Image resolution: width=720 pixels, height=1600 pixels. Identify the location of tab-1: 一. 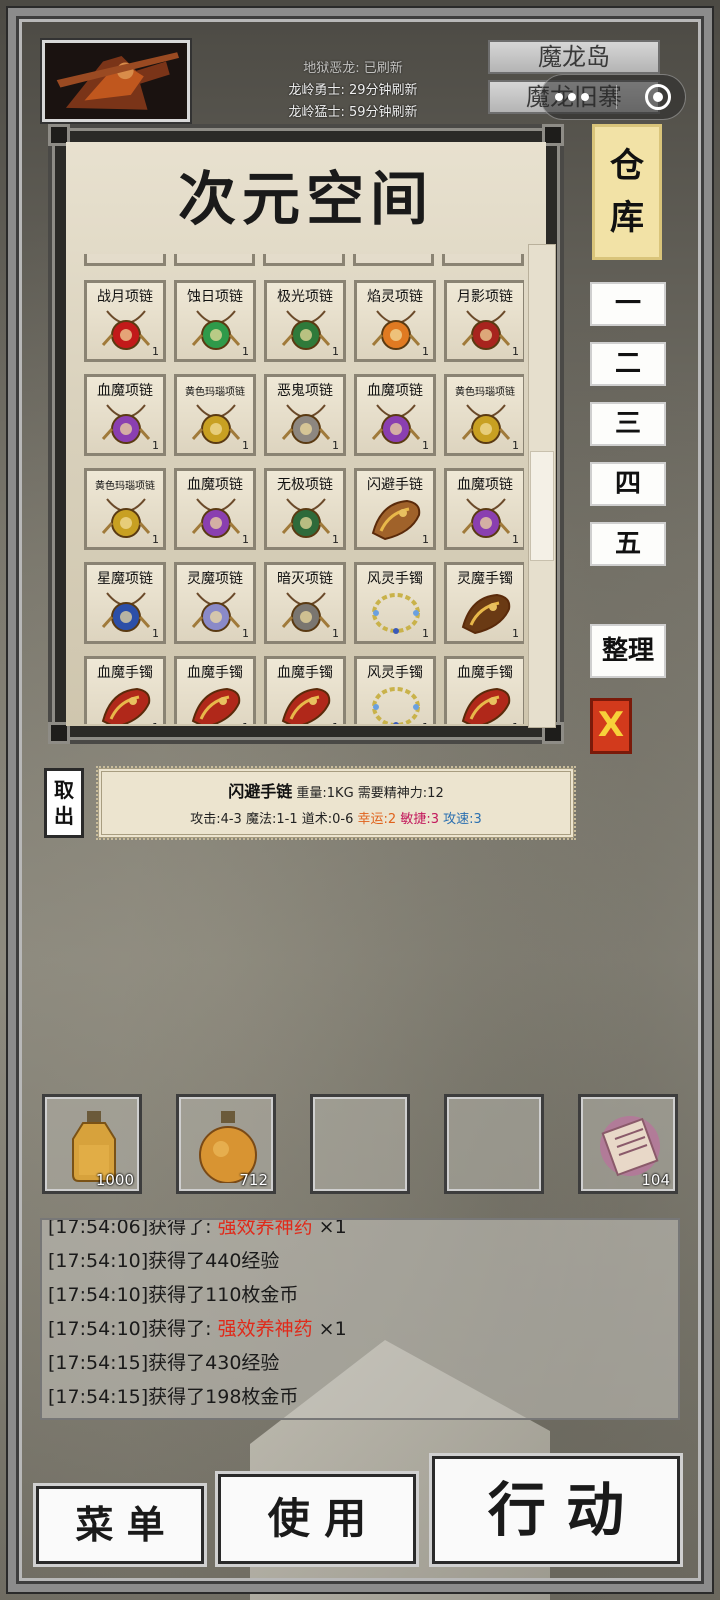
(628, 304).